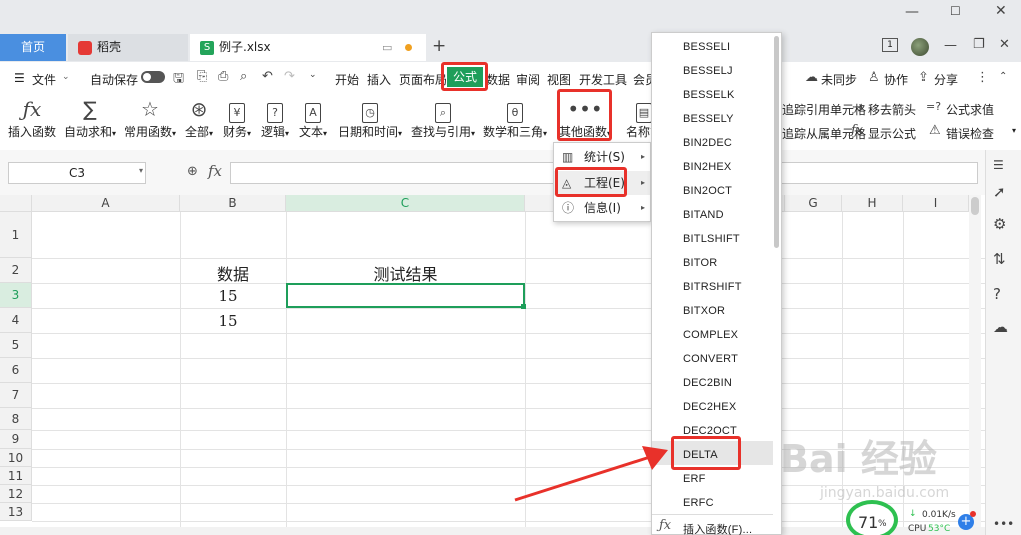 This screenshot has height=535, width=1021. What do you see at coordinates (707, 191) in the screenshot?
I see `function-item: BIN2OCT` at bounding box center [707, 191].